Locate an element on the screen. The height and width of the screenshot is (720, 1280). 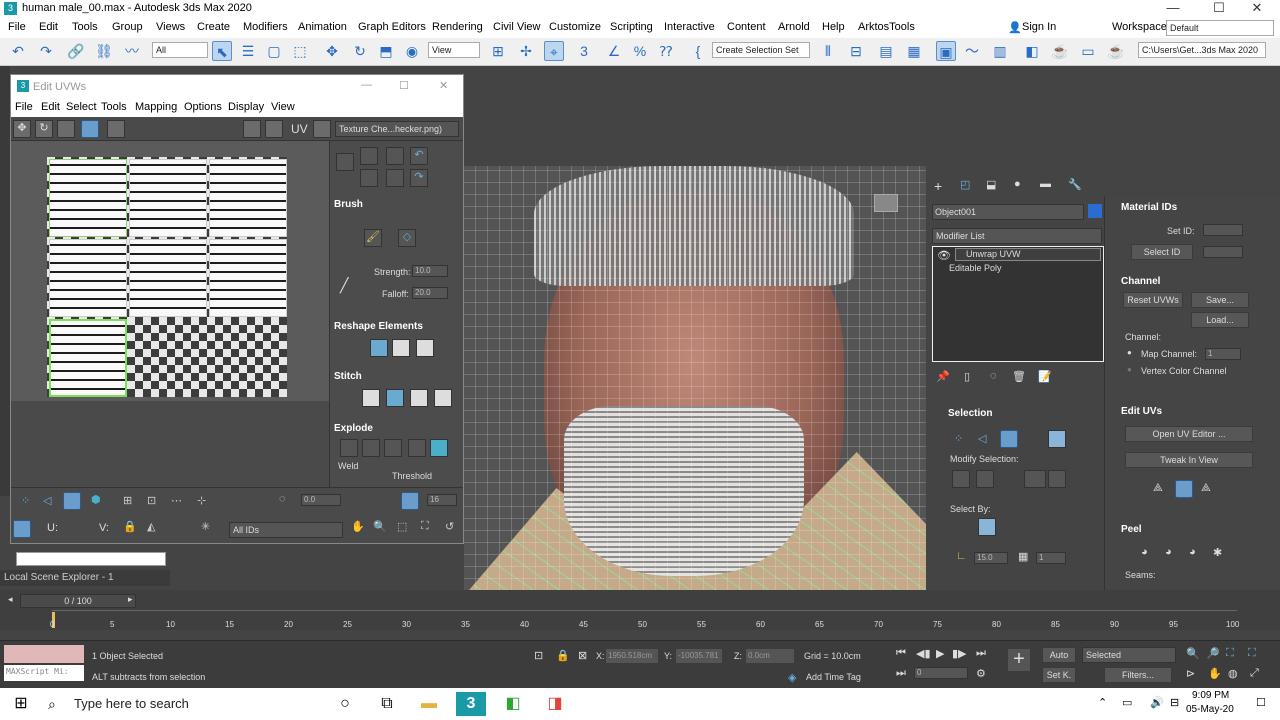
time-config-icon: ⚙ is located at coordinates (981, 673).